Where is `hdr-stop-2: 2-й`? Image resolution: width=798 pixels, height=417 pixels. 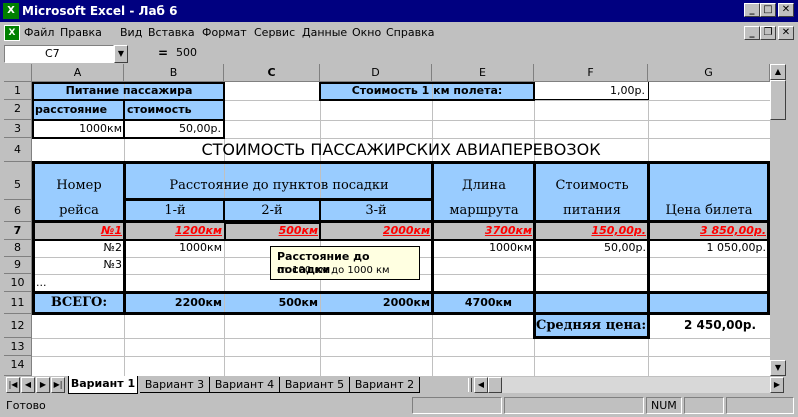 hdr-stop-2: 2-й is located at coordinates (272, 211).